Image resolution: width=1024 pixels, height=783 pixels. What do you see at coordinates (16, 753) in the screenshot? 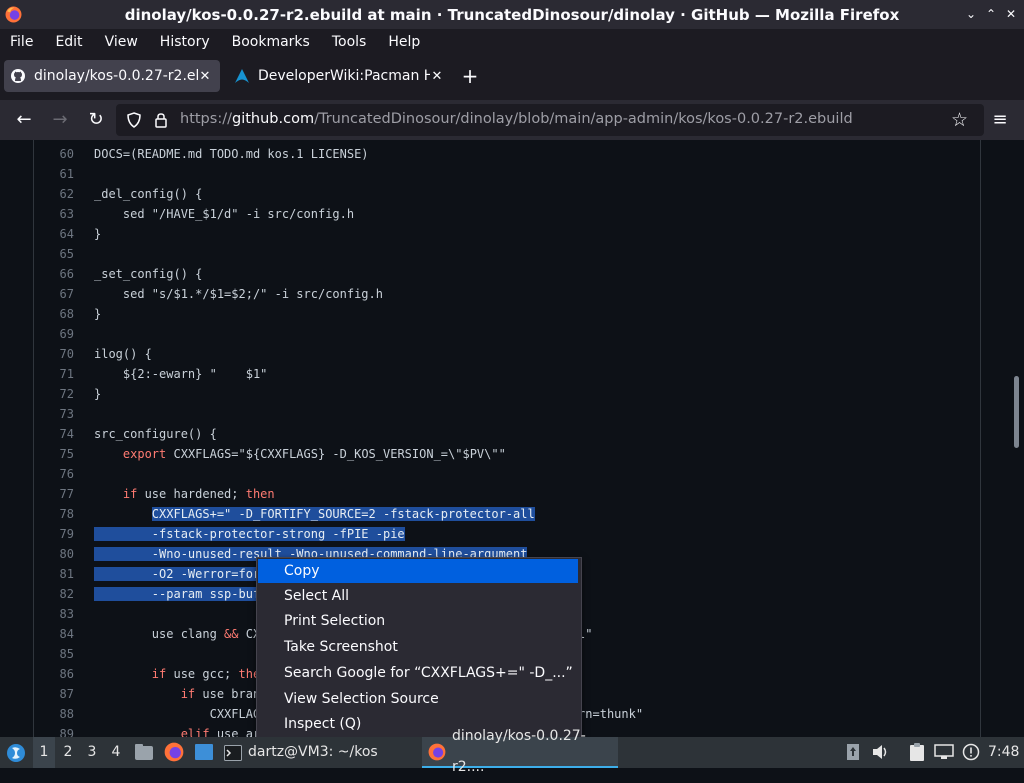
I see `start-menu-icon` at bounding box center [16, 753].